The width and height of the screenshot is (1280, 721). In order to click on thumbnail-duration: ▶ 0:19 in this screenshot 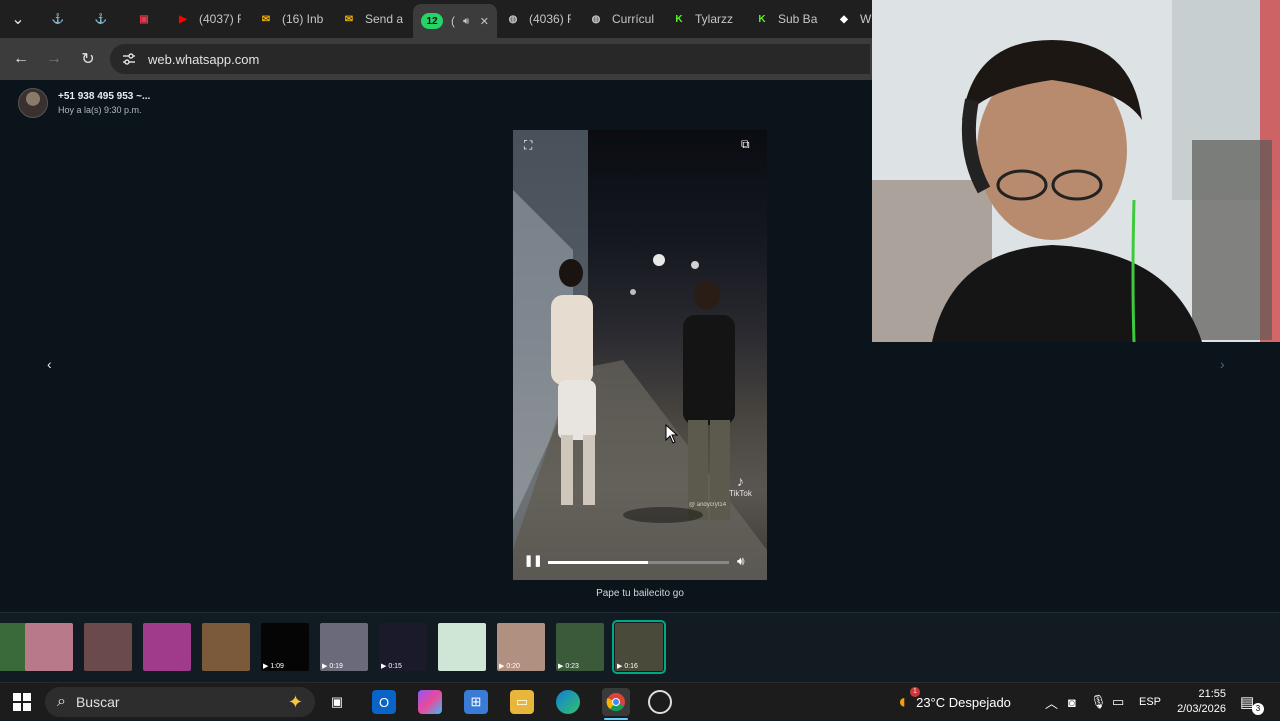, I will do `click(332, 666)`.